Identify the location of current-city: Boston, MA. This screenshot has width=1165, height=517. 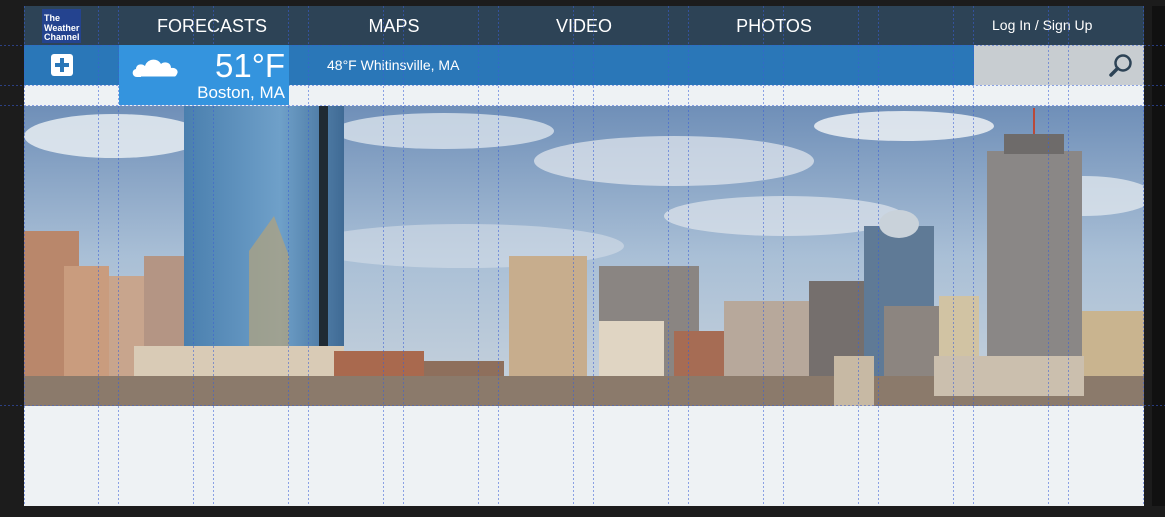
(241, 92).